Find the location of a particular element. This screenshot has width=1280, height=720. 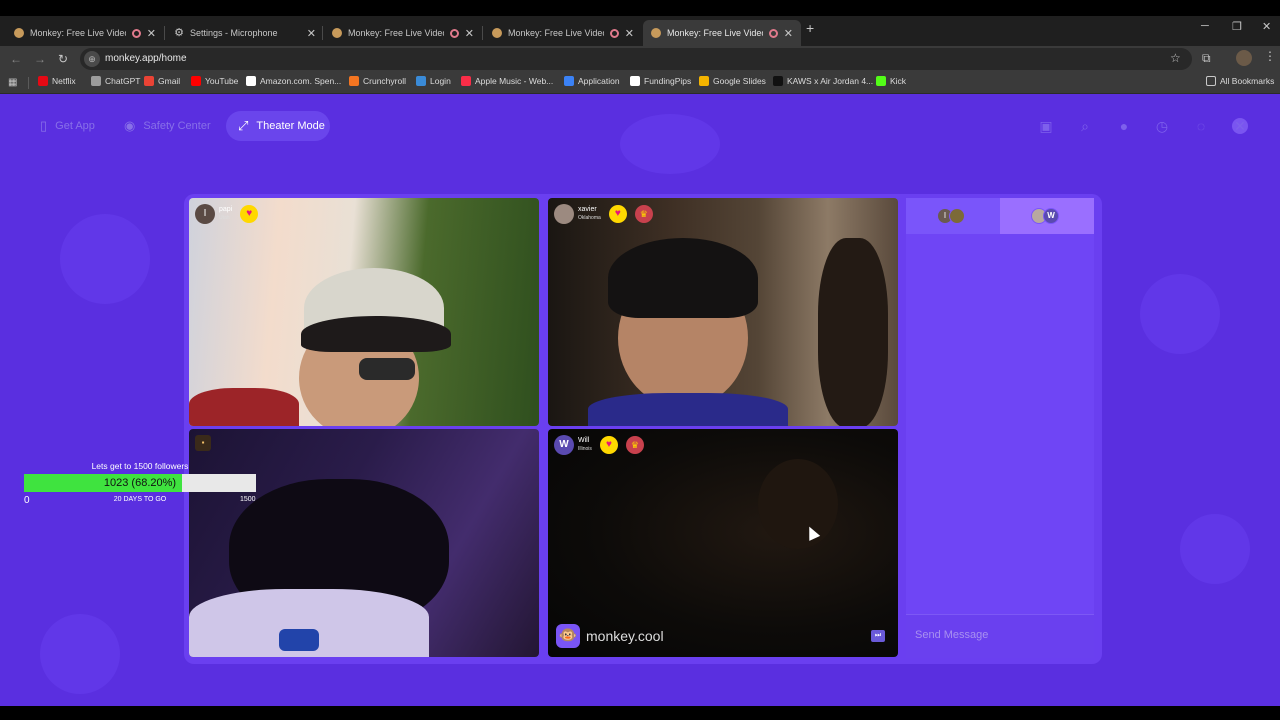

minimize-icon: ─ is located at coordinates (1205, 26).